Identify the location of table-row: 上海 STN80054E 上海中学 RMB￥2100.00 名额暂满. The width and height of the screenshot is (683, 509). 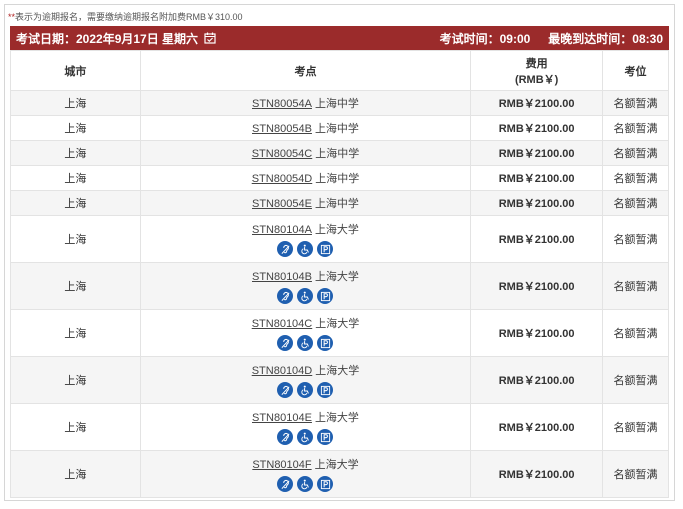
(339, 203).